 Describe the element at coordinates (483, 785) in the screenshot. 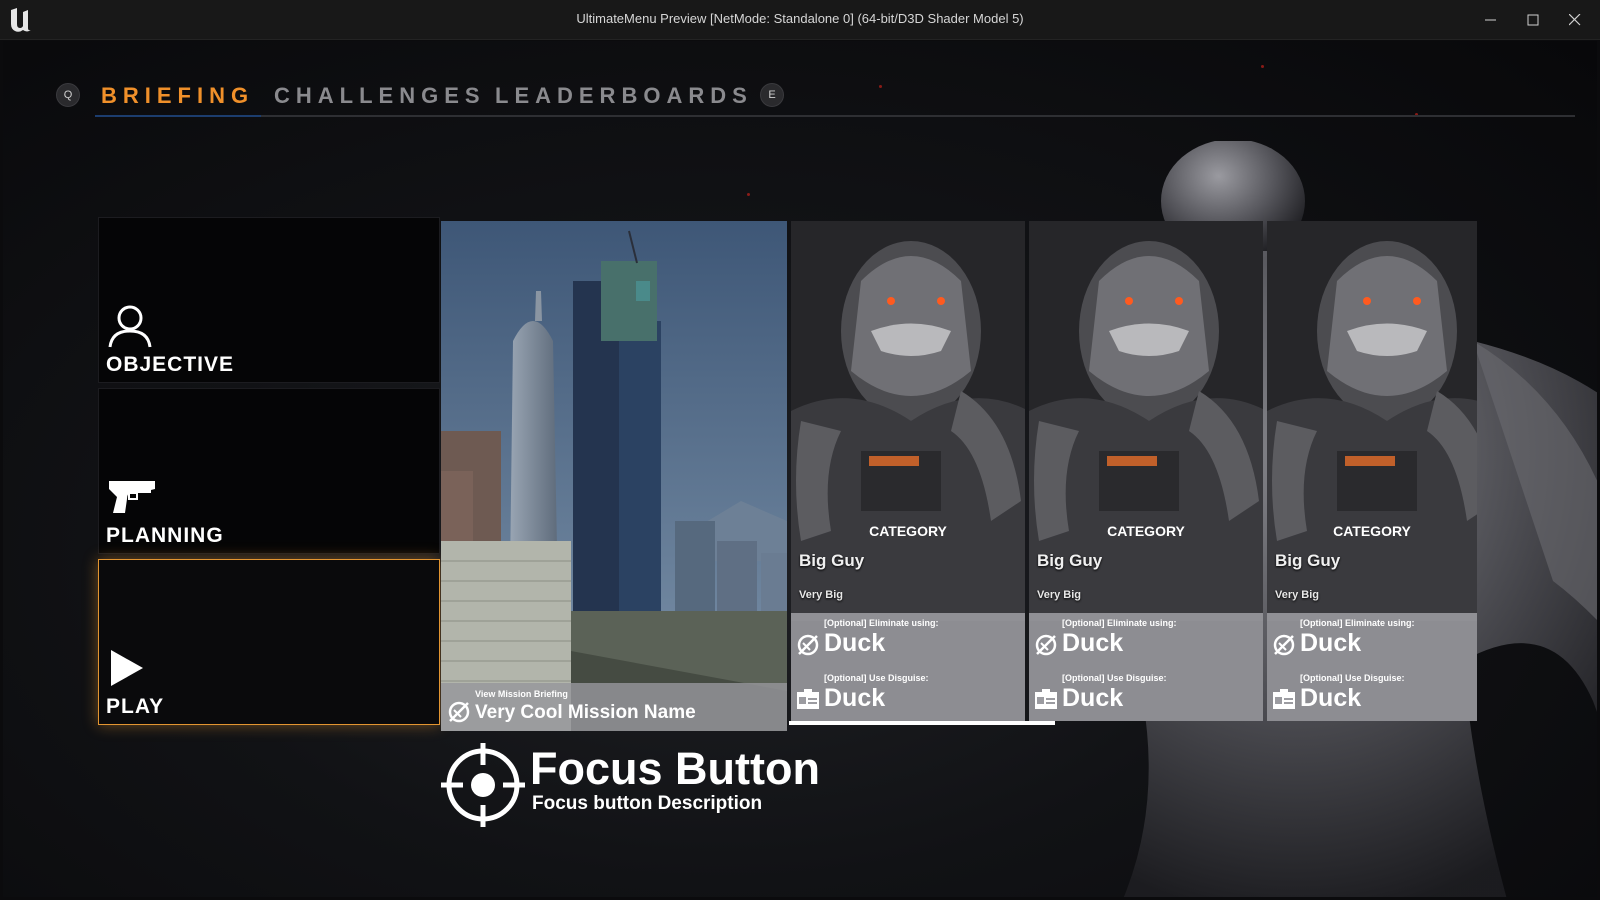

I see `crosshair-icon` at that location.